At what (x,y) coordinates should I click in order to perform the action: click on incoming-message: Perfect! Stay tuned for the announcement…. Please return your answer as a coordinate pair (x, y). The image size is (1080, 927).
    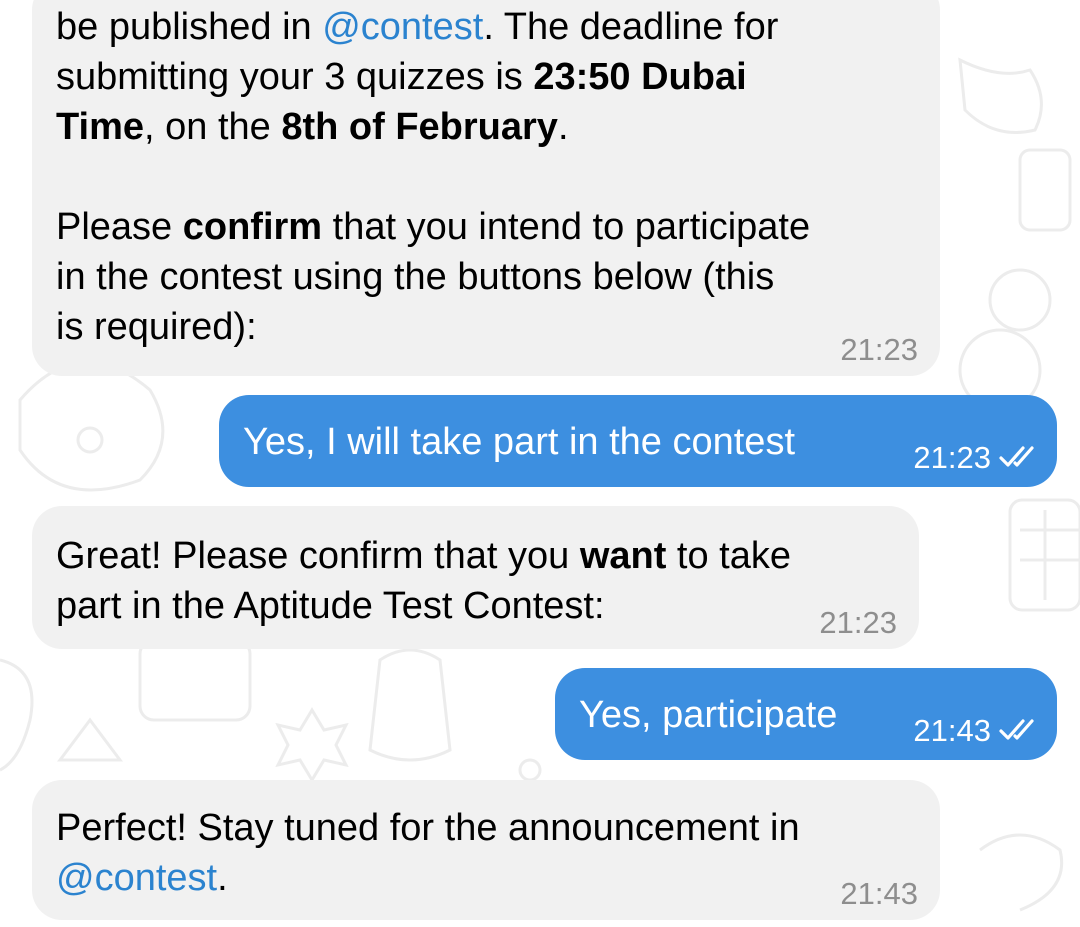
    Looking at the image, I should click on (486, 850).